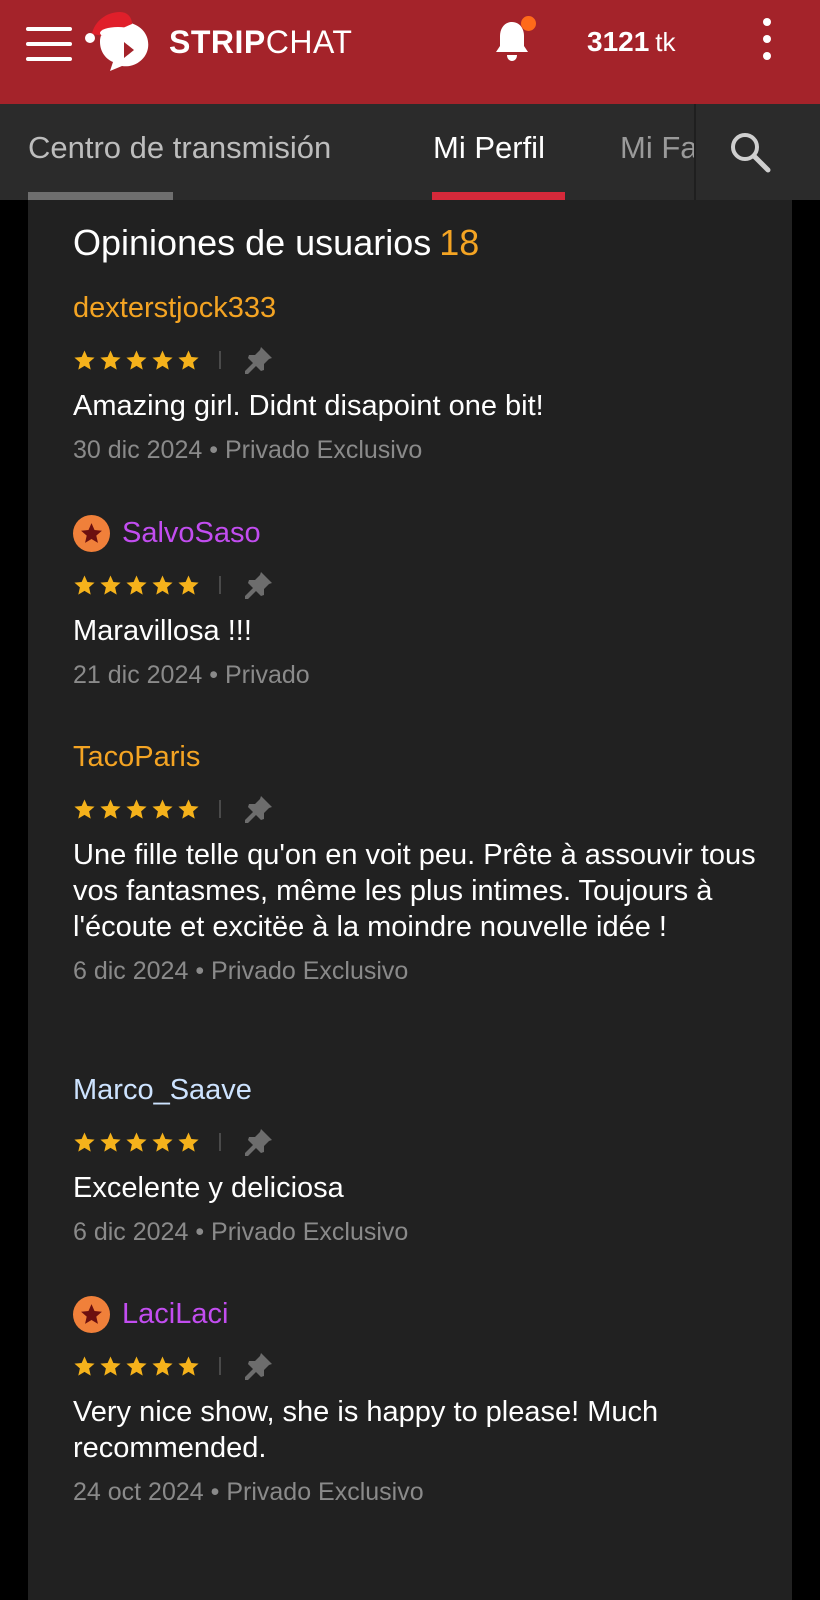 The height and width of the screenshot is (1600, 820). I want to click on brand-logo-text: STRIPCHAT, so click(260, 42).